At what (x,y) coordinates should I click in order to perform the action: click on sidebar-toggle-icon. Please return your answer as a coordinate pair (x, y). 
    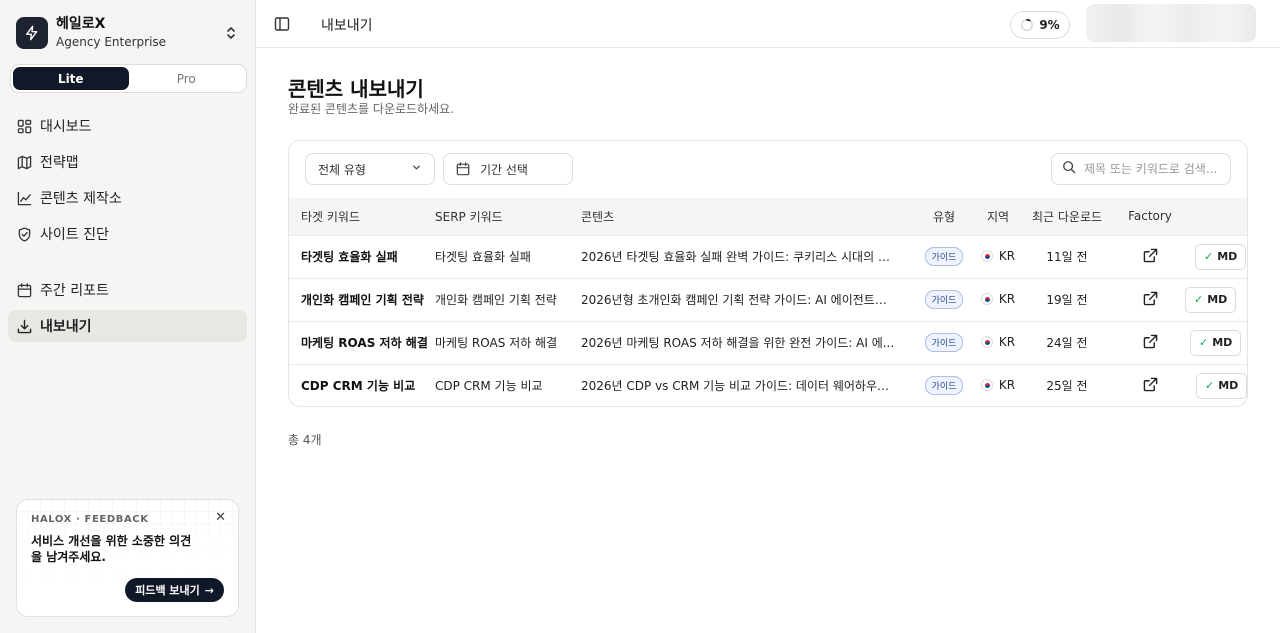
    Looking at the image, I should click on (282, 24).